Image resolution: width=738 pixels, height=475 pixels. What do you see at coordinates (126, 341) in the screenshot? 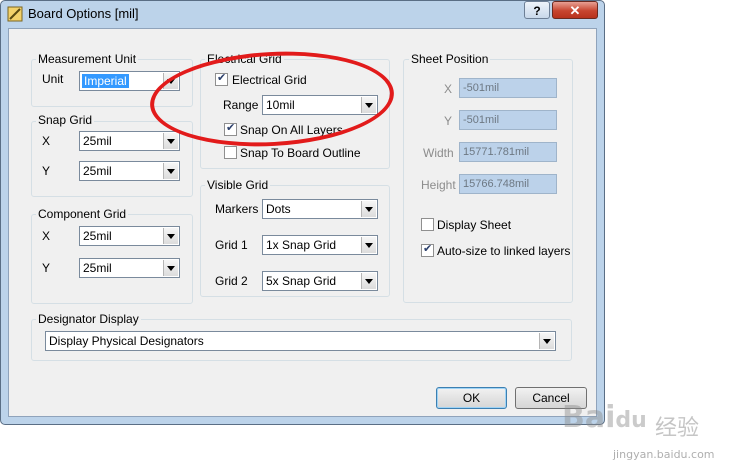
I see `designator-display-value: Display Physical Designators` at bounding box center [126, 341].